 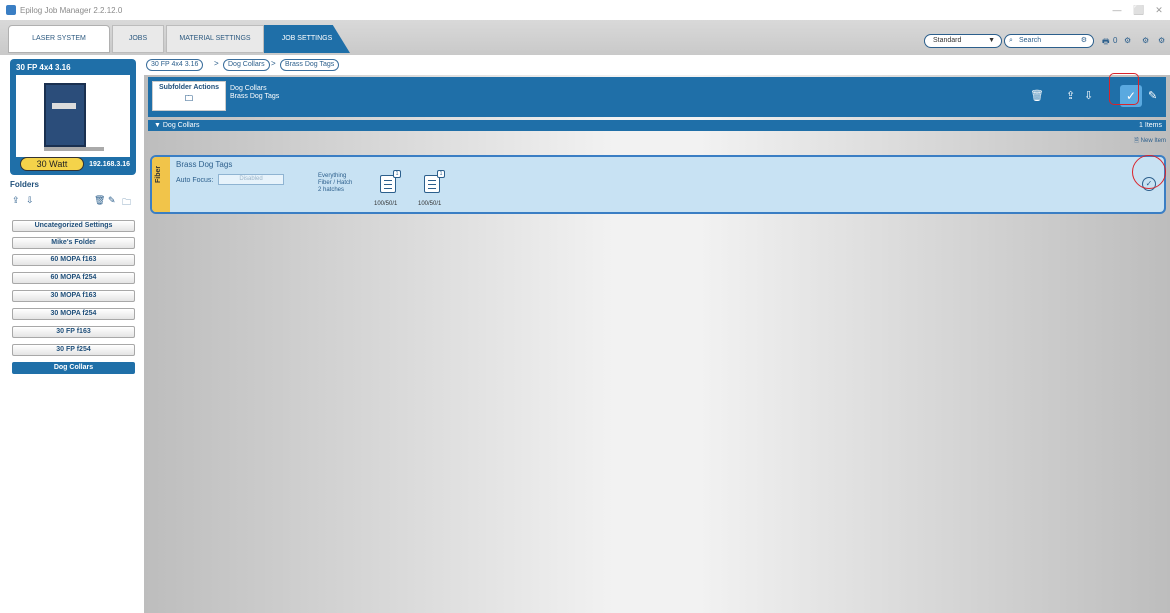 I want to click on subfolder-actions-button: Subfolder Actions 🗀, so click(x=189, y=96).